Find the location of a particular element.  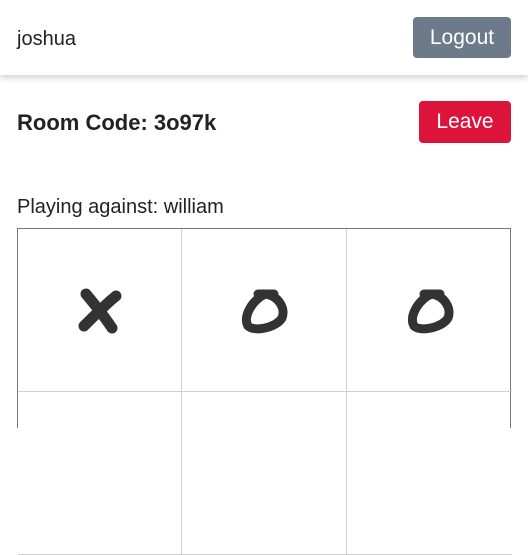

opponent-label: Playing against: william is located at coordinates (120, 207).